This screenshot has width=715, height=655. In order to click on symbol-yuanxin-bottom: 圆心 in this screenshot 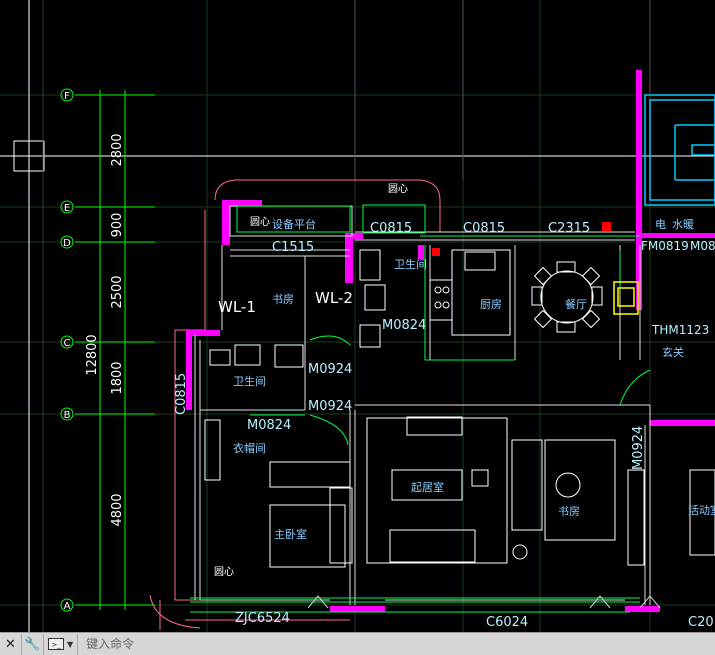, I will do `click(224, 572)`.